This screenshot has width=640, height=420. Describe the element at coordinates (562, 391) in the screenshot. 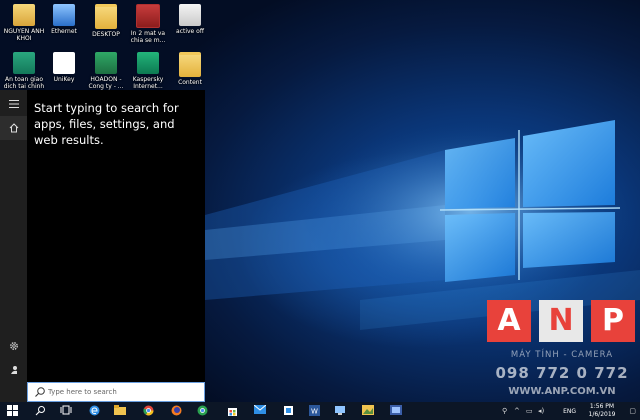

I see `watermark-website: WWW.ANP.COM.VN` at that location.